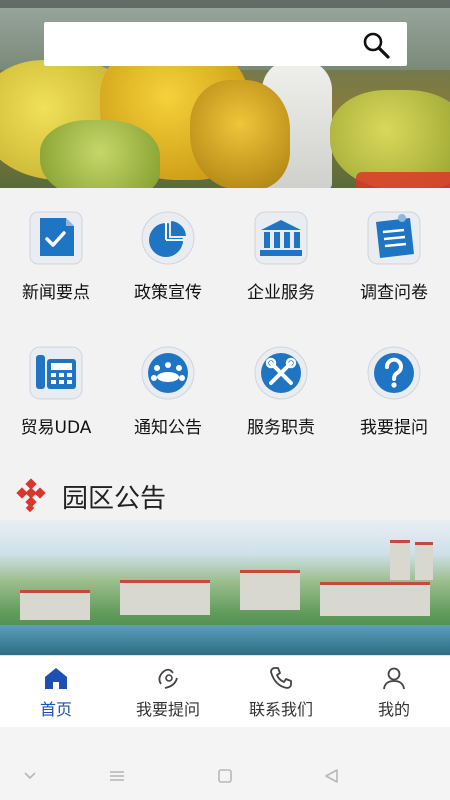 The width and height of the screenshot is (450, 800). Describe the element at coordinates (280, 709) in the screenshot. I see `nav-label: 联系我们` at that location.